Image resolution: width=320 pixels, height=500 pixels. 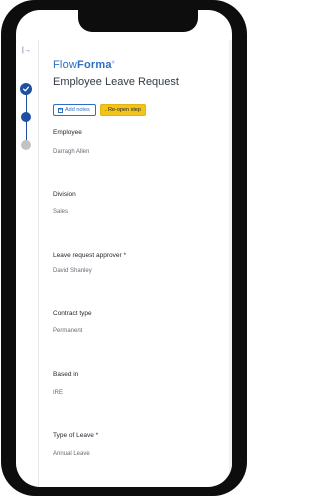 What do you see at coordinates (71, 454) in the screenshot?
I see `field-value-leave-type: Annual Leave` at bounding box center [71, 454].